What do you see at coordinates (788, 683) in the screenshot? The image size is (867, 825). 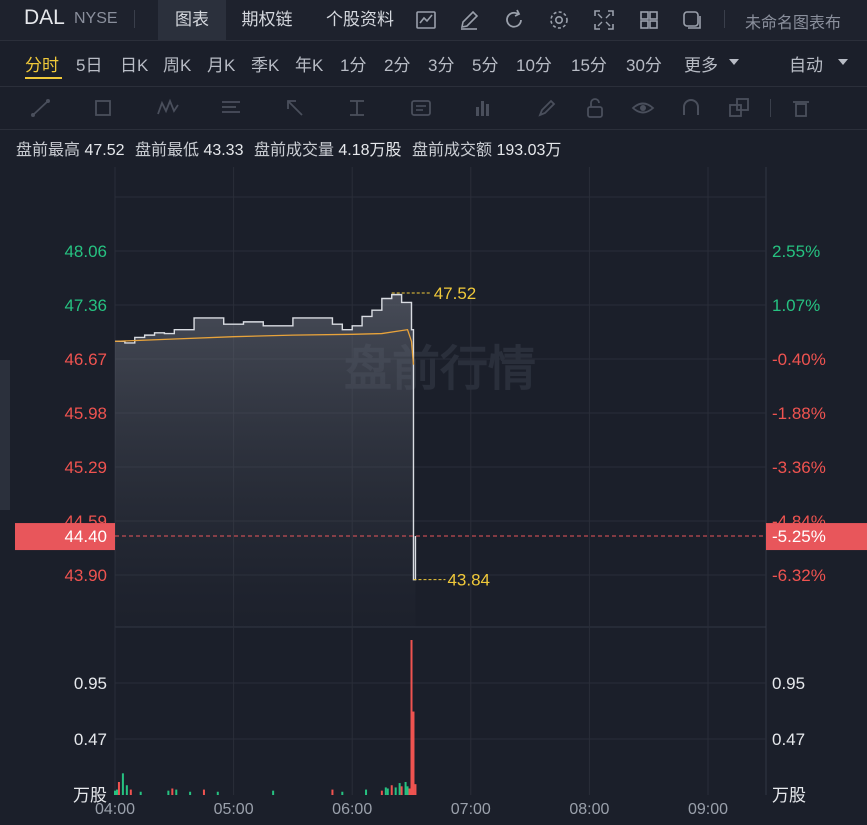 I see `volume-tick-label-right: 0.95` at bounding box center [788, 683].